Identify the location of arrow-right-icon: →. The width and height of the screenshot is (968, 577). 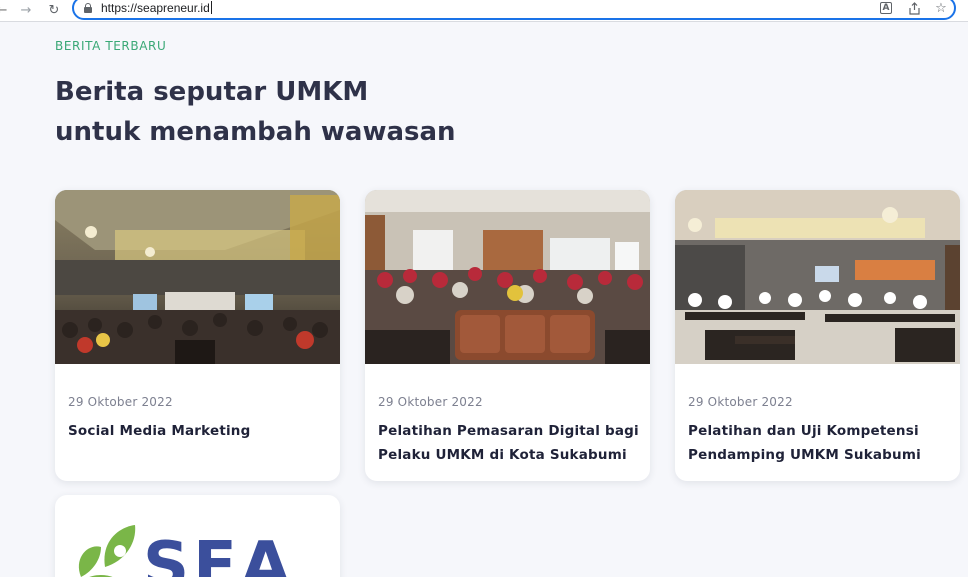
(26, 10).